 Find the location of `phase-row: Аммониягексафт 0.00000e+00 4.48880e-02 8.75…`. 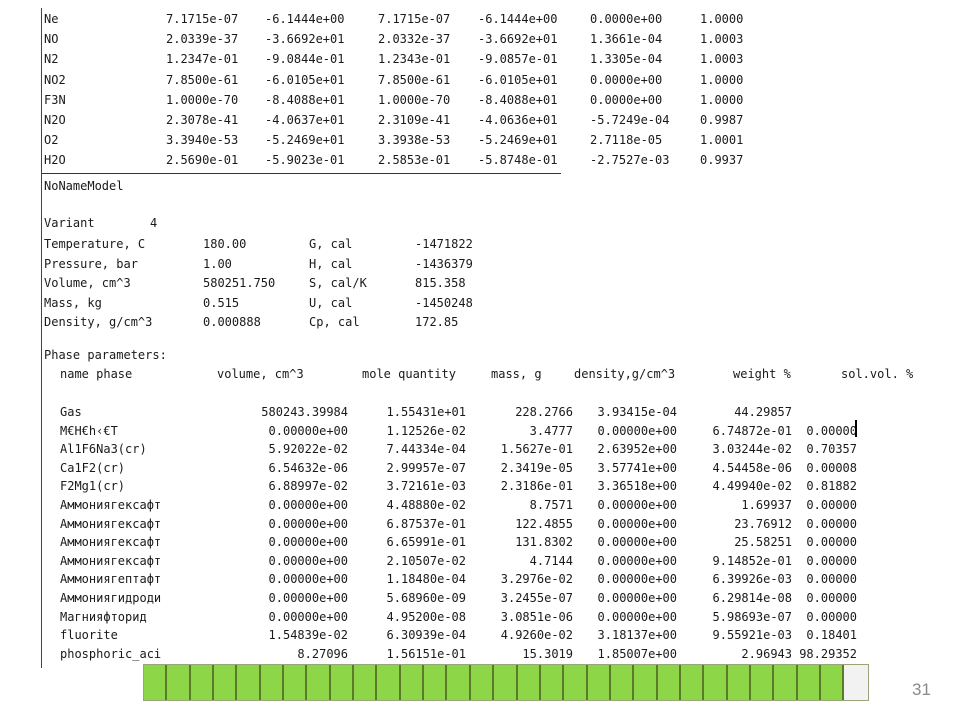

phase-row: Аммониягексафт 0.00000e+00 4.48880e-02 8.75… is located at coordinates (480, 505).